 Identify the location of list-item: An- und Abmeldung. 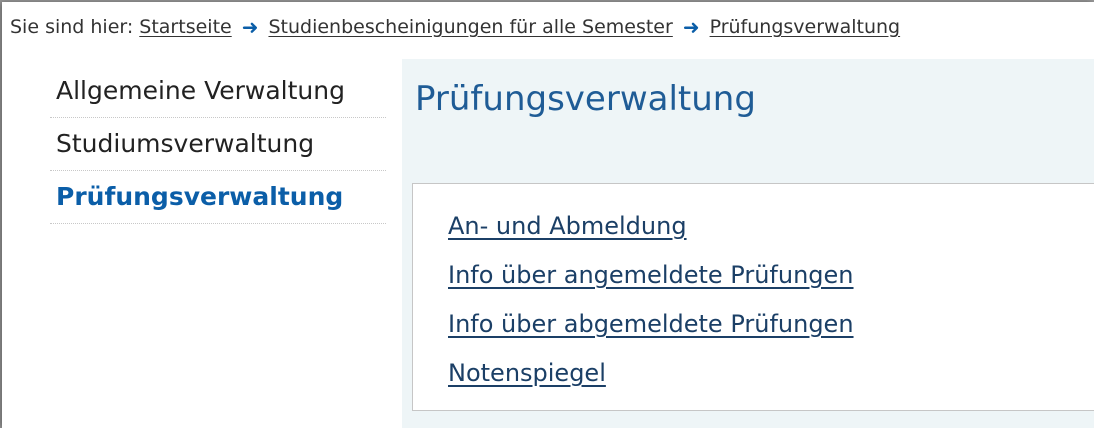
(771, 226).